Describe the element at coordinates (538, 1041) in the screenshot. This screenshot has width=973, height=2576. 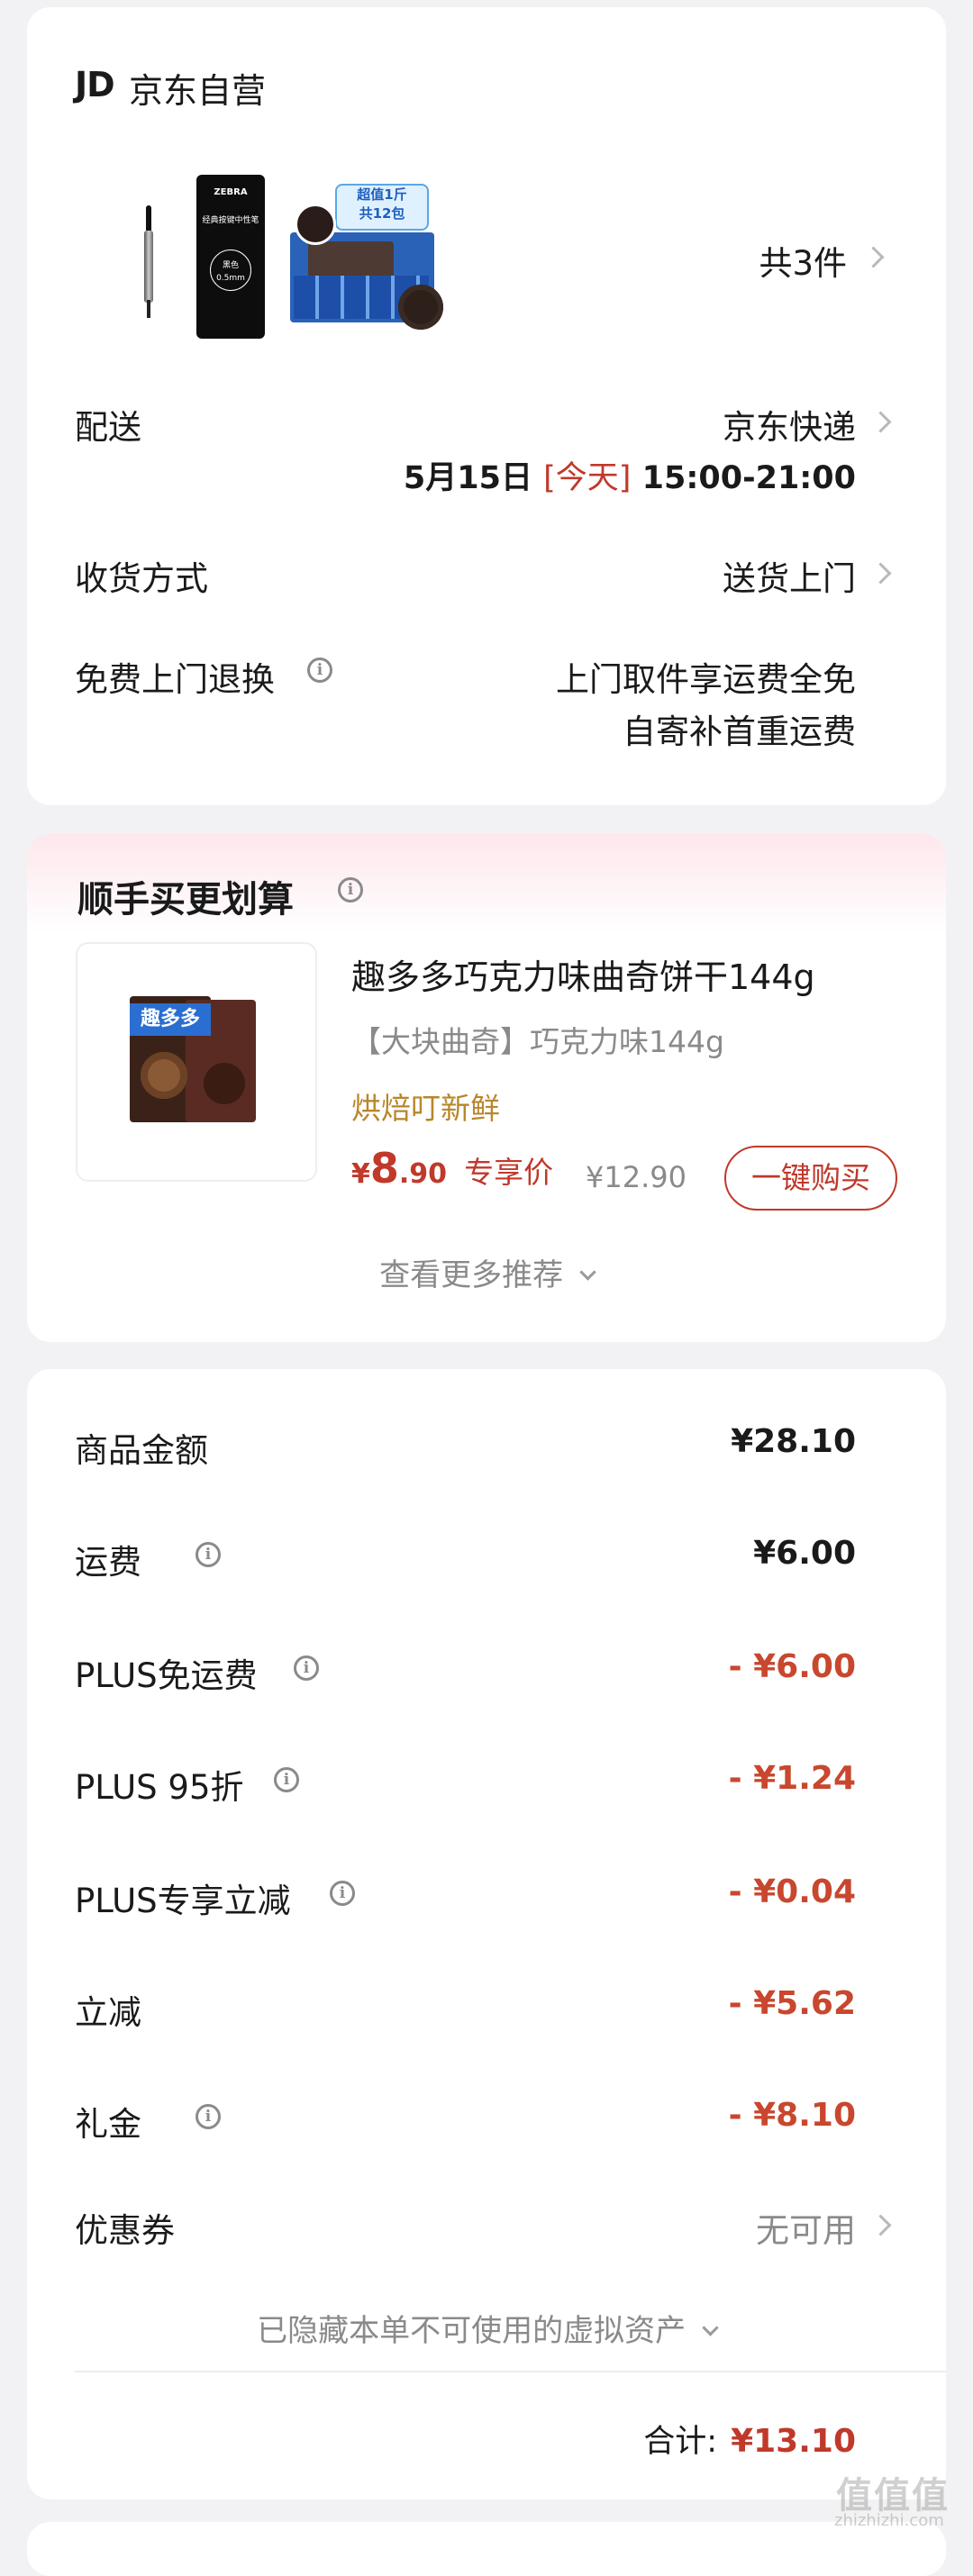
I see `product-spec: 【大块曲奇】巧克力味144g` at that location.